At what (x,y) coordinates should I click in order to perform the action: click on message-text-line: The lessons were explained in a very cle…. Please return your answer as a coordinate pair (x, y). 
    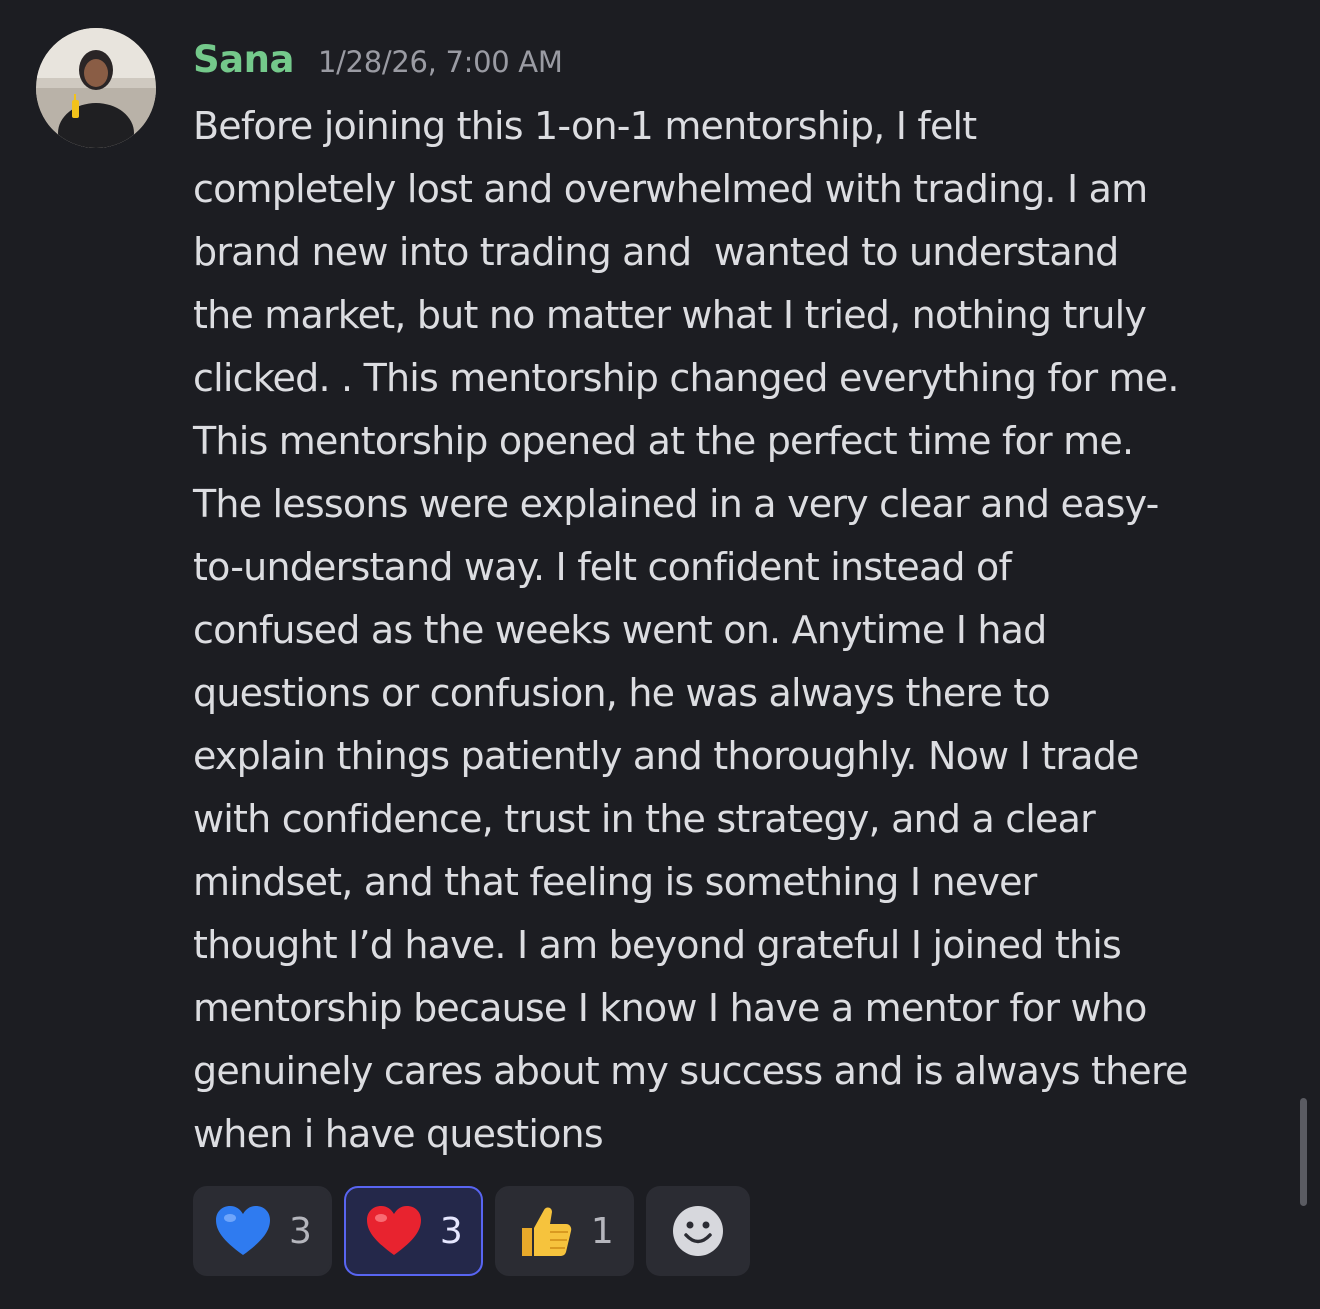
    Looking at the image, I should click on (676, 504).